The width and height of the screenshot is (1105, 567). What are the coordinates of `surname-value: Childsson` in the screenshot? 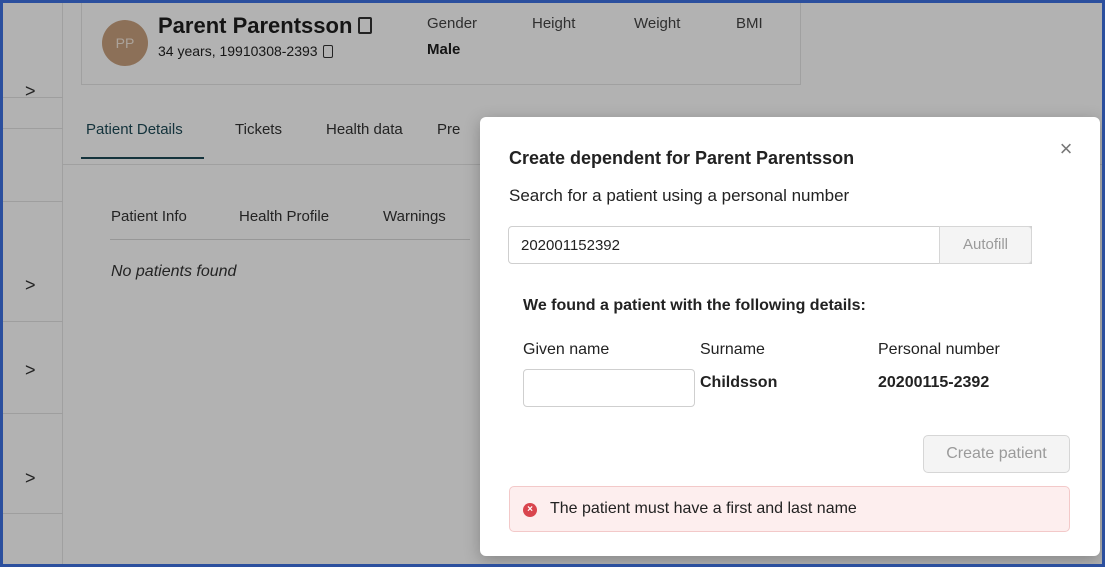 It's located at (739, 382).